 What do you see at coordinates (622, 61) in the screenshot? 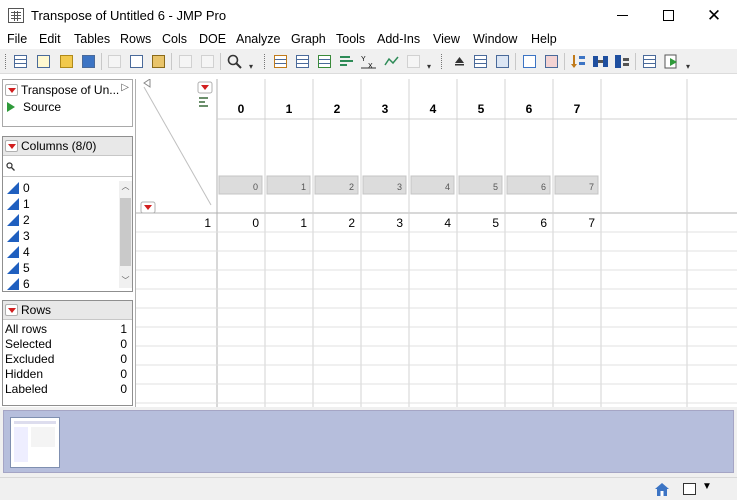
I see `stack-columns-icon` at bounding box center [622, 61].